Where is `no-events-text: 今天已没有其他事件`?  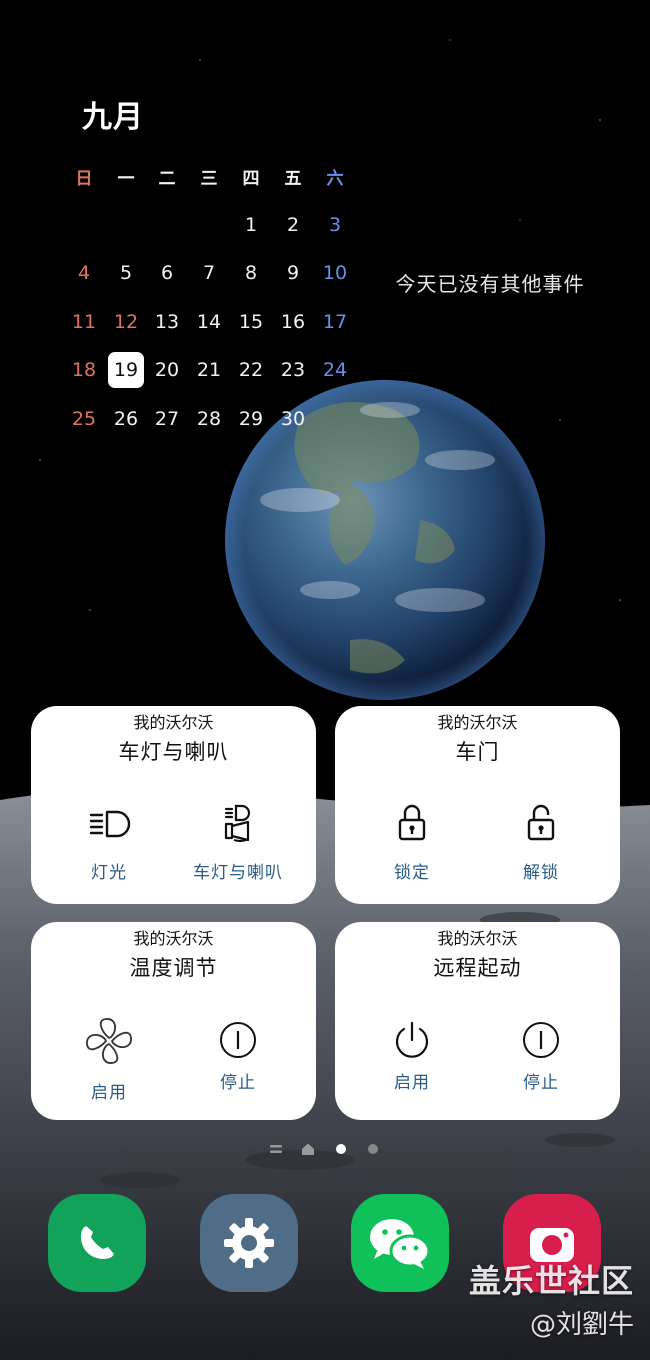 no-events-text: 今天已没有其他事件 is located at coordinates (490, 284).